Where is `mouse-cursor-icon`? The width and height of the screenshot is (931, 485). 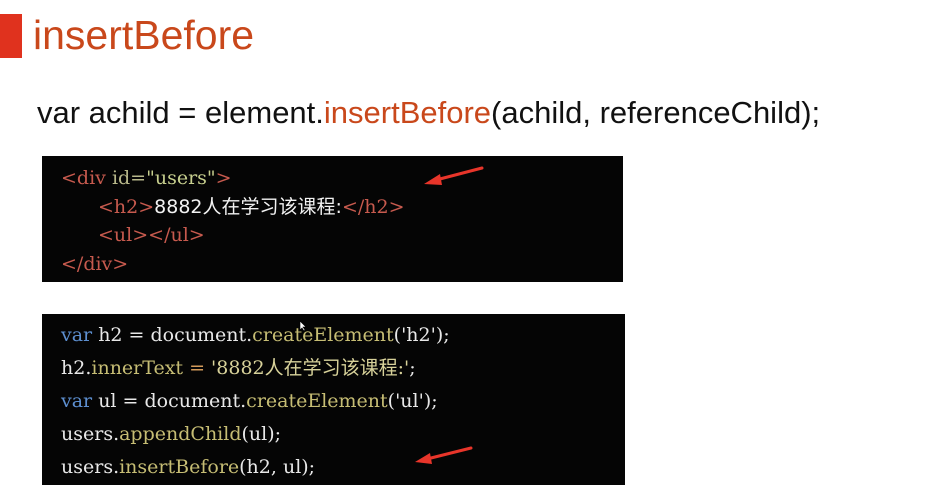
mouse-cursor-icon is located at coordinates (303, 326).